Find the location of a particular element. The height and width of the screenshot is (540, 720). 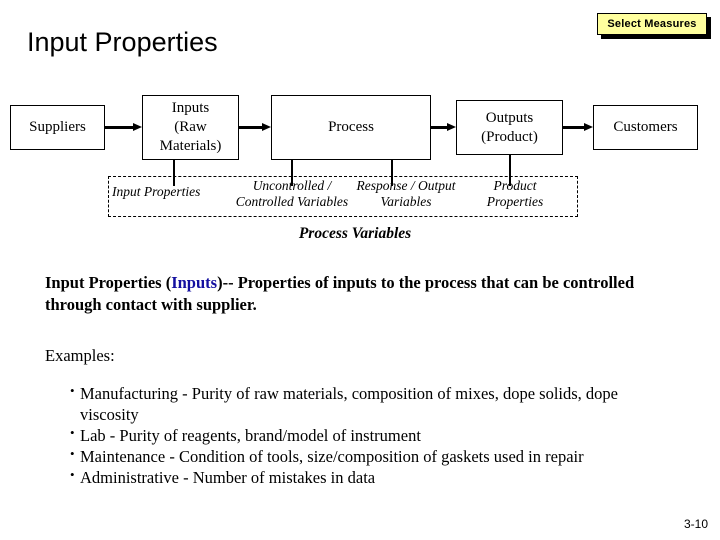

box-label-line: Customers is located at coordinates (645, 127).